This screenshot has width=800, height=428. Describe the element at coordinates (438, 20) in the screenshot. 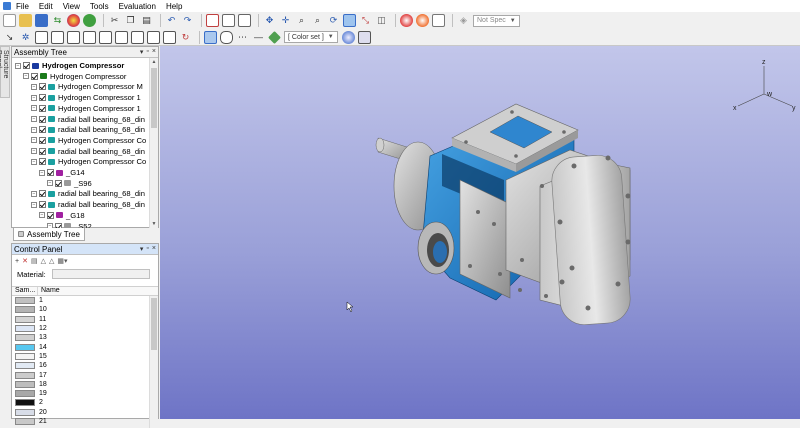

I see `panel-icon` at that location.